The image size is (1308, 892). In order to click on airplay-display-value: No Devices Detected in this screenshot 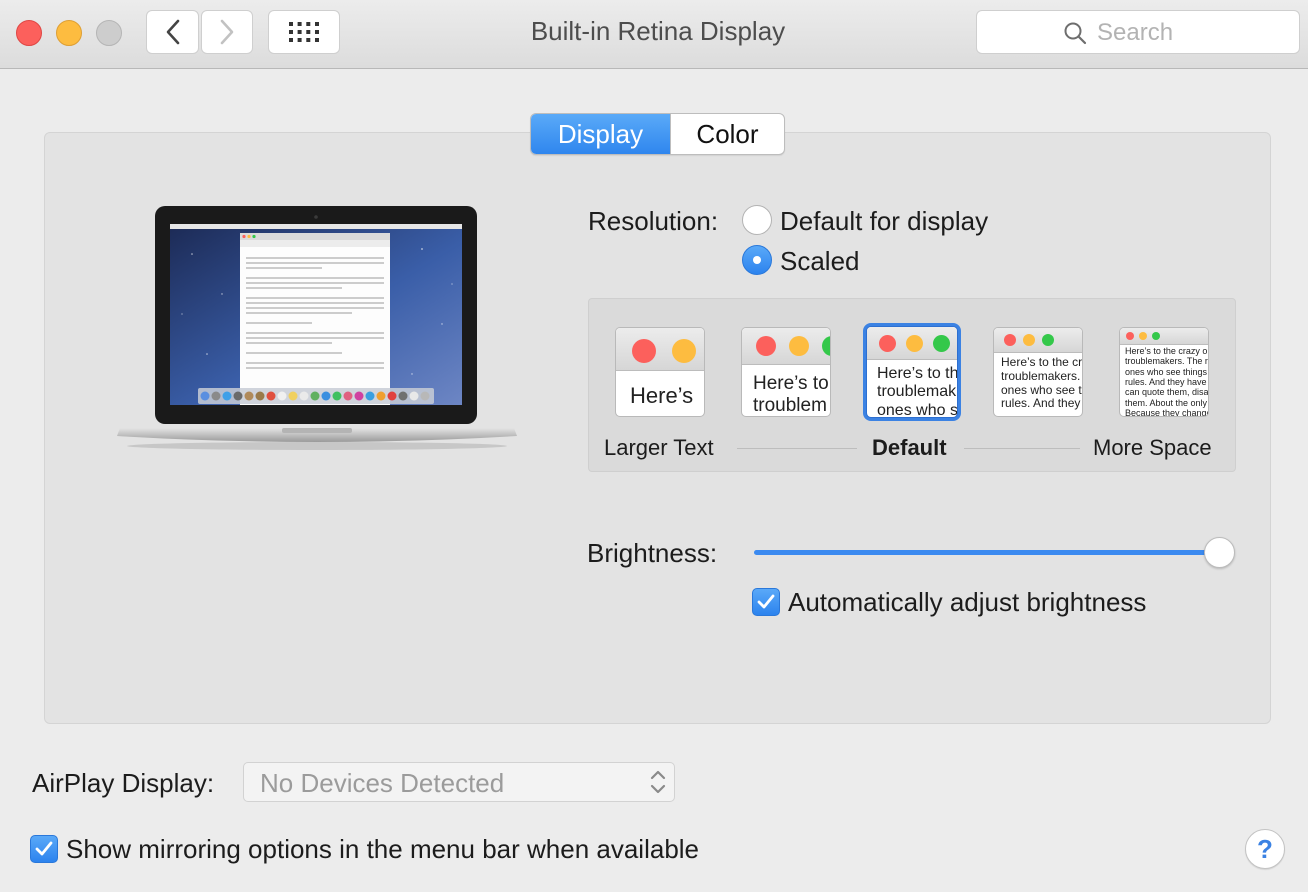, I will do `click(382, 783)`.